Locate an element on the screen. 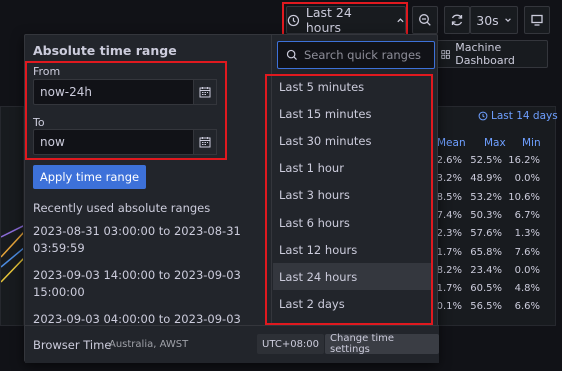  column-divider is located at coordinates (271, 180).